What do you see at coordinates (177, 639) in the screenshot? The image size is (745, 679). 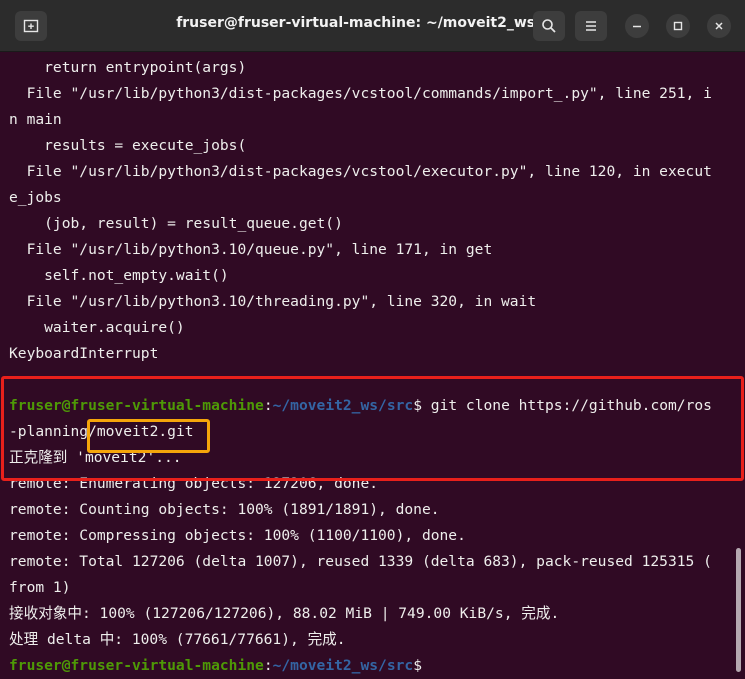 I see `output-line: 处理 delta 中: 100% (77661/77661), 完成.` at bounding box center [177, 639].